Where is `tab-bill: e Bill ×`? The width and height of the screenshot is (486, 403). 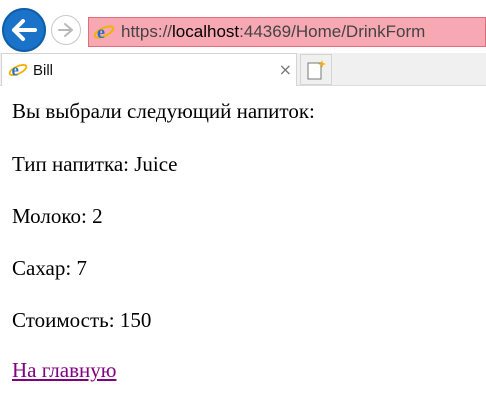 tab-bill: e Bill × is located at coordinates (149, 69).